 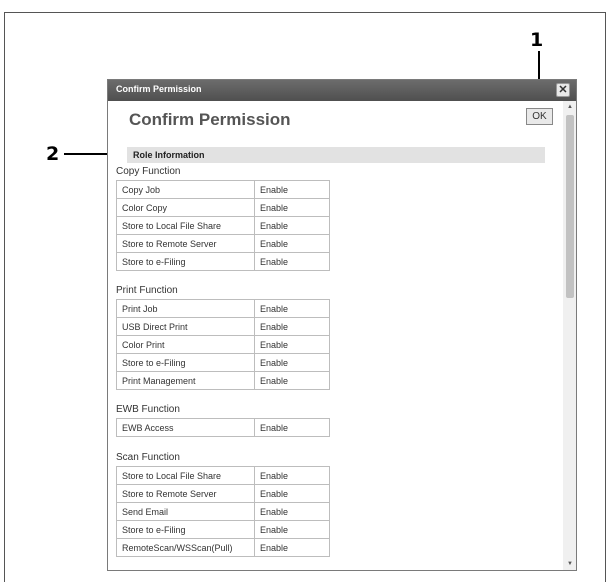 What do you see at coordinates (185, 427) in the screenshot?
I see `permission-name: EWB Access` at bounding box center [185, 427].